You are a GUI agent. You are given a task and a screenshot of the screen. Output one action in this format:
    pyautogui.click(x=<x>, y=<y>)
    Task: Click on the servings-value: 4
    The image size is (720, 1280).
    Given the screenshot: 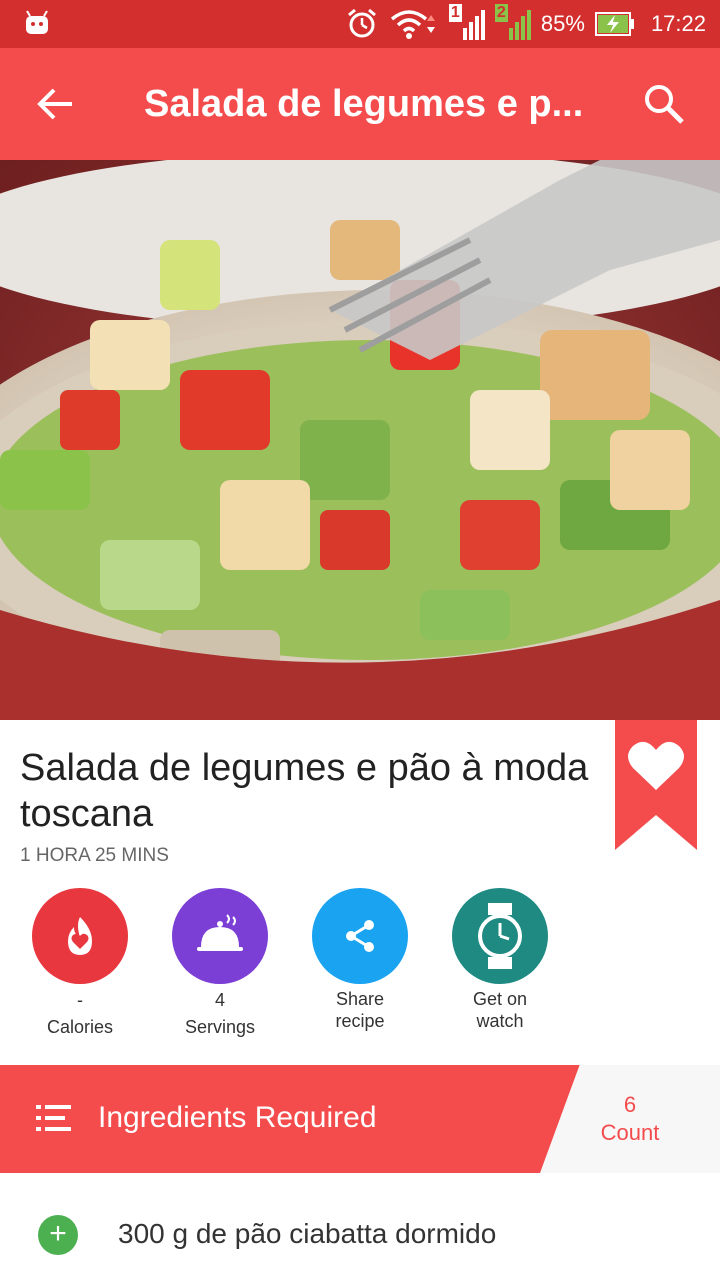 What is the action you would take?
    pyautogui.click(x=219, y=1000)
    